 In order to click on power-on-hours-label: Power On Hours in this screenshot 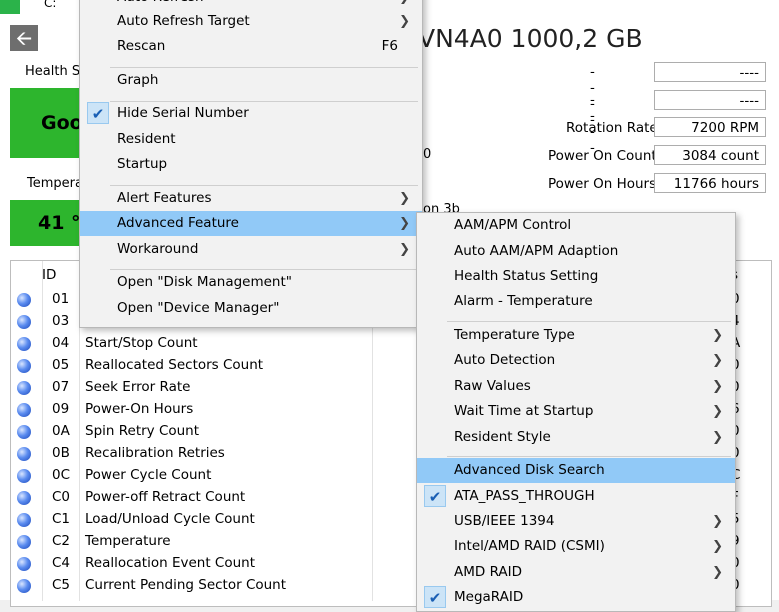, I will do `click(602, 184)`.